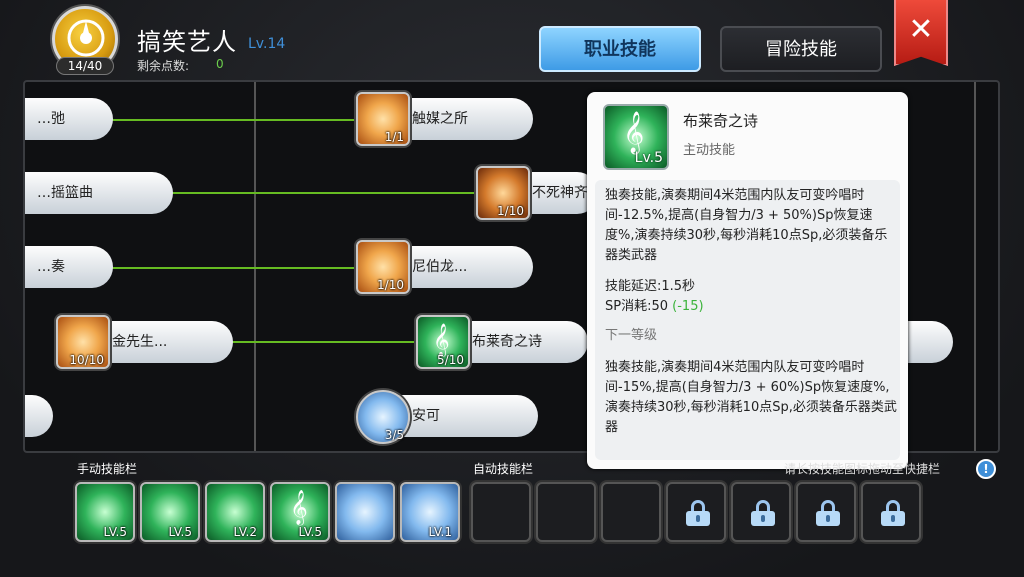 The width and height of the screenshot is (1024, 577). I want to click on manual-skill-bar-label: 手动技能栏, so click(107, 469).